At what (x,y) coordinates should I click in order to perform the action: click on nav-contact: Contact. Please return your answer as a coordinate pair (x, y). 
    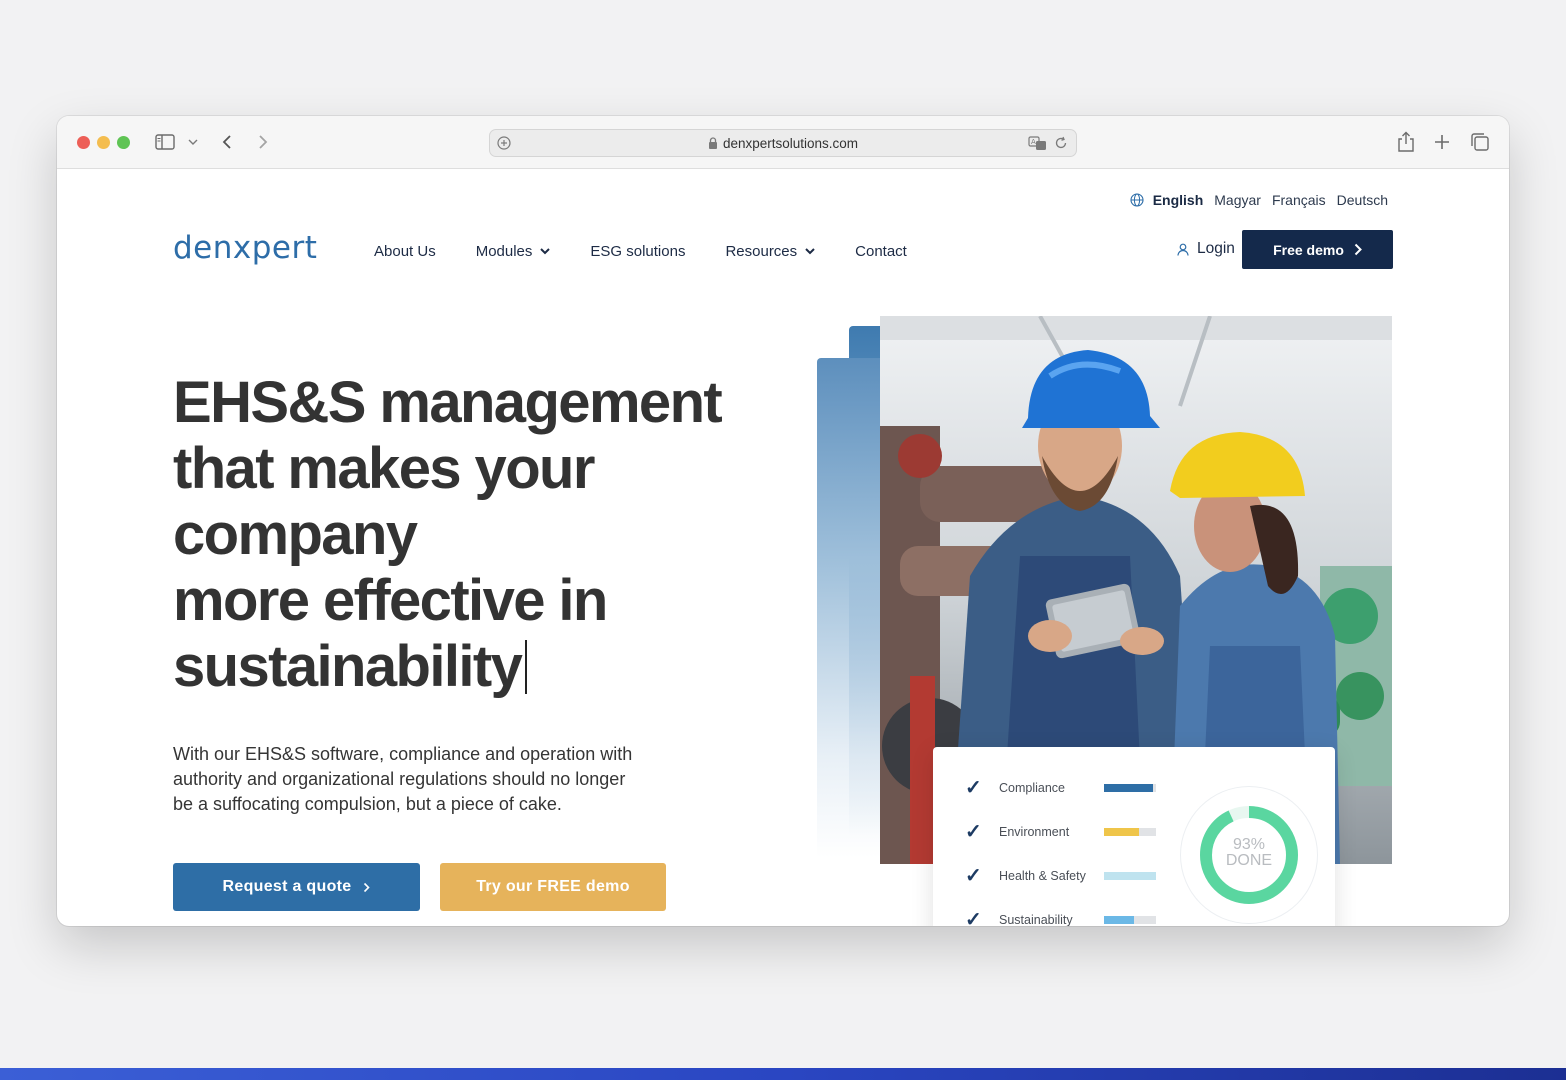
    Looking at the image, I should click on (881, 251).